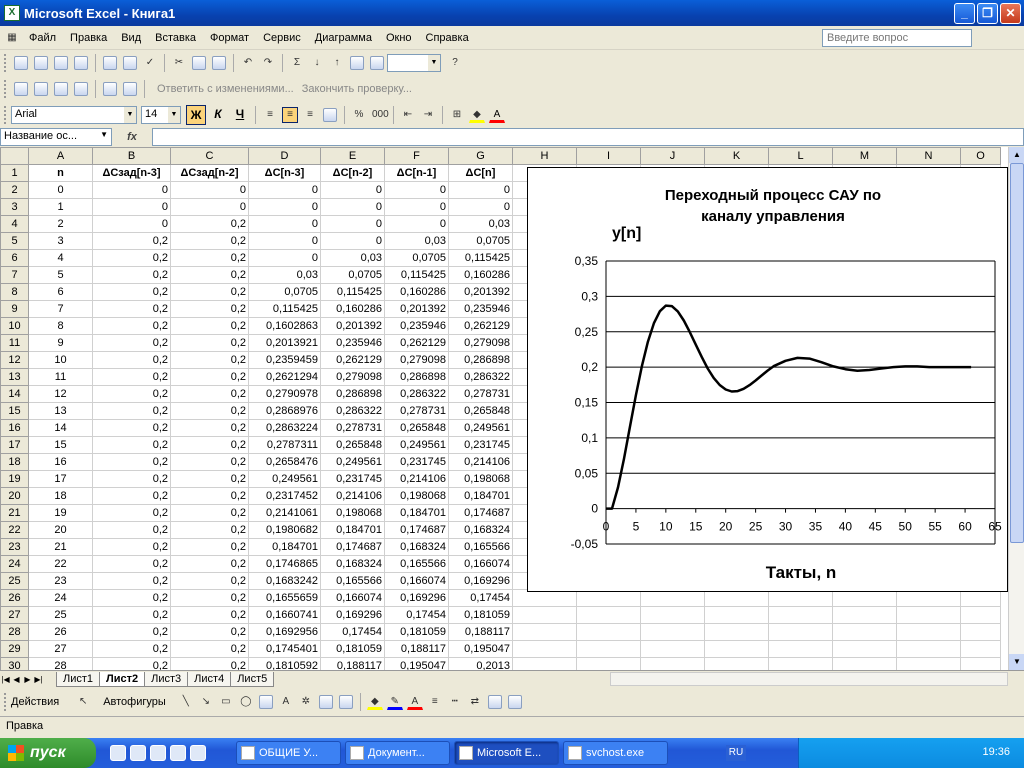  I want to click on drawing-icon, so click(377, 63).